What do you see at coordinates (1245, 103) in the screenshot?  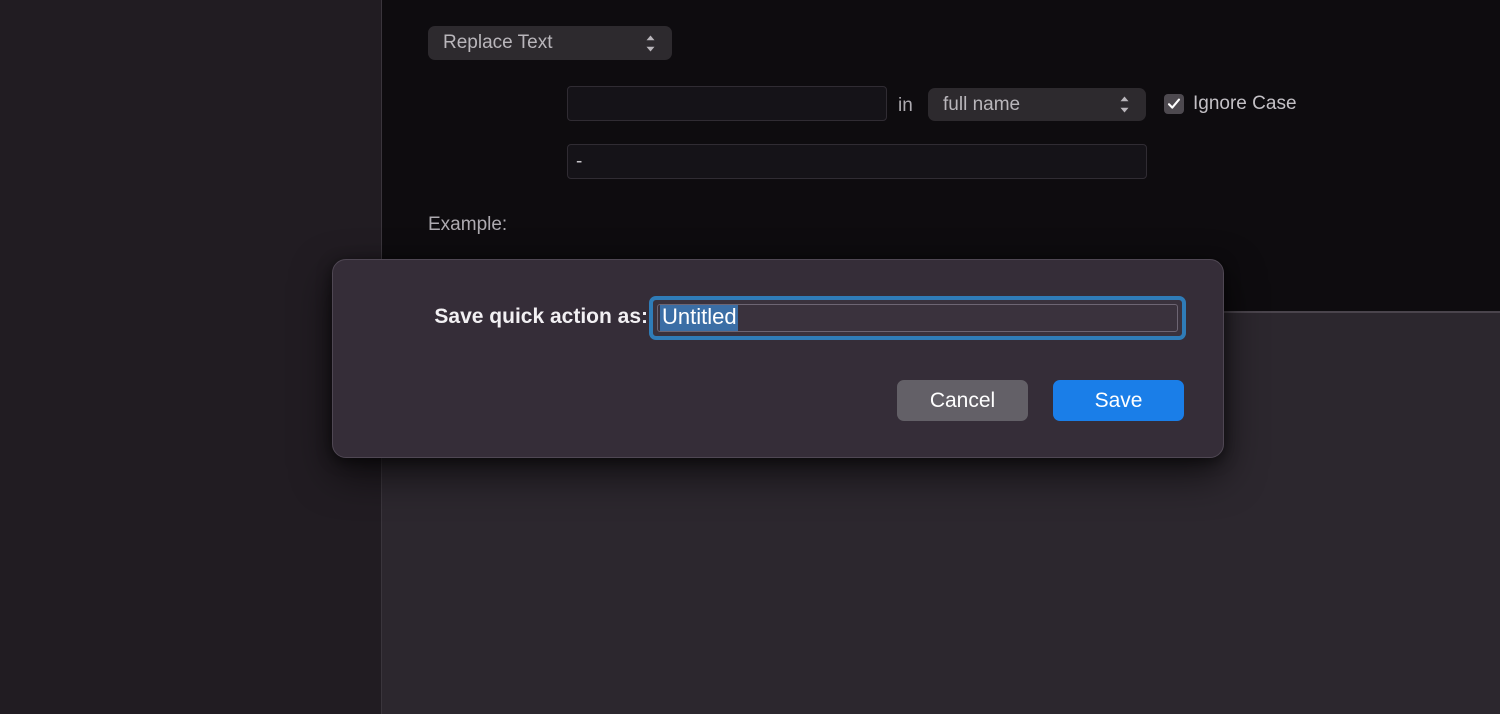 I see `ignore-case-label: Ignore Case` at bounding box center [1245, 103].